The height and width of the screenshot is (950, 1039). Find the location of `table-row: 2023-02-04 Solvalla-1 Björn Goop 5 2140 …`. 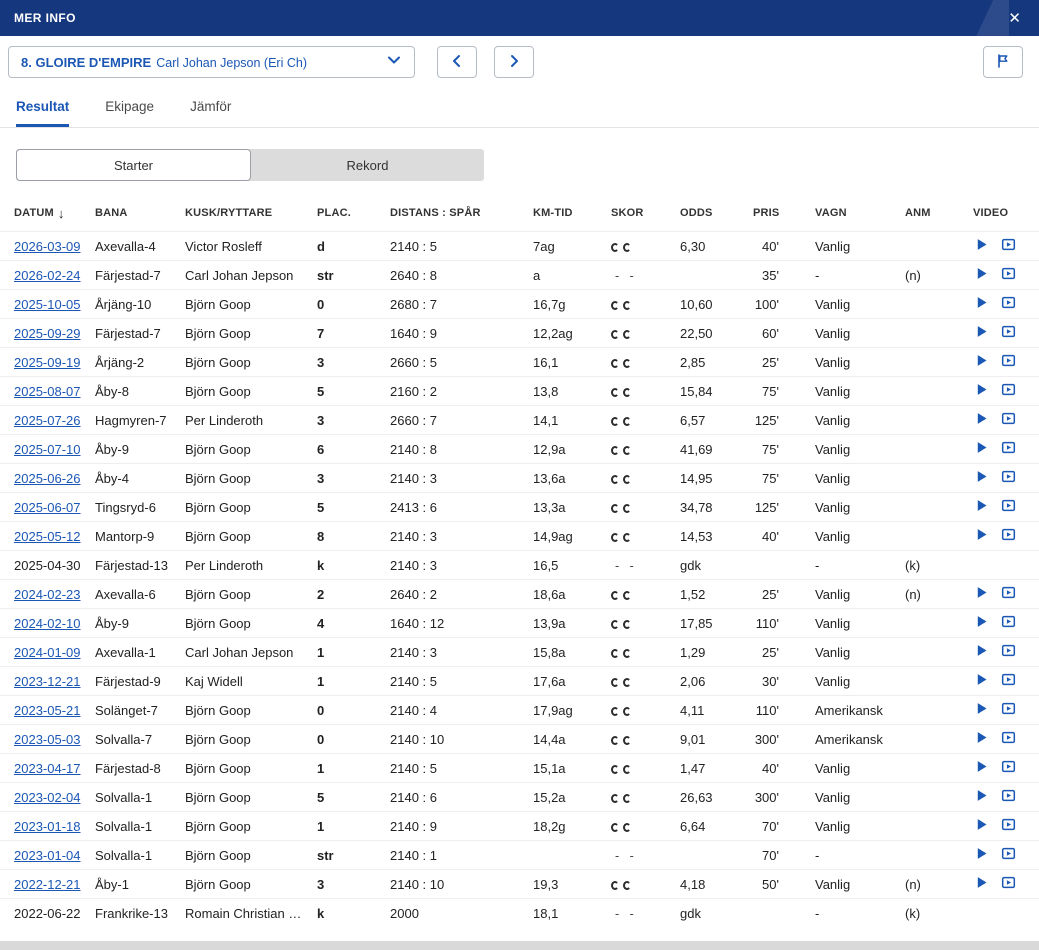

table-row: 2023-02-04 Solvalla-1 Björn Goop 5 2140 … is located at coordinates (519, 796).